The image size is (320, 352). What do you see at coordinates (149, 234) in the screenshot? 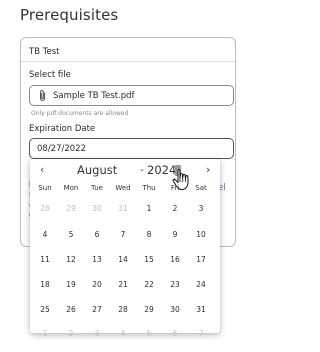
I see `calendar-day: 8` at bounding box center [149, 234].